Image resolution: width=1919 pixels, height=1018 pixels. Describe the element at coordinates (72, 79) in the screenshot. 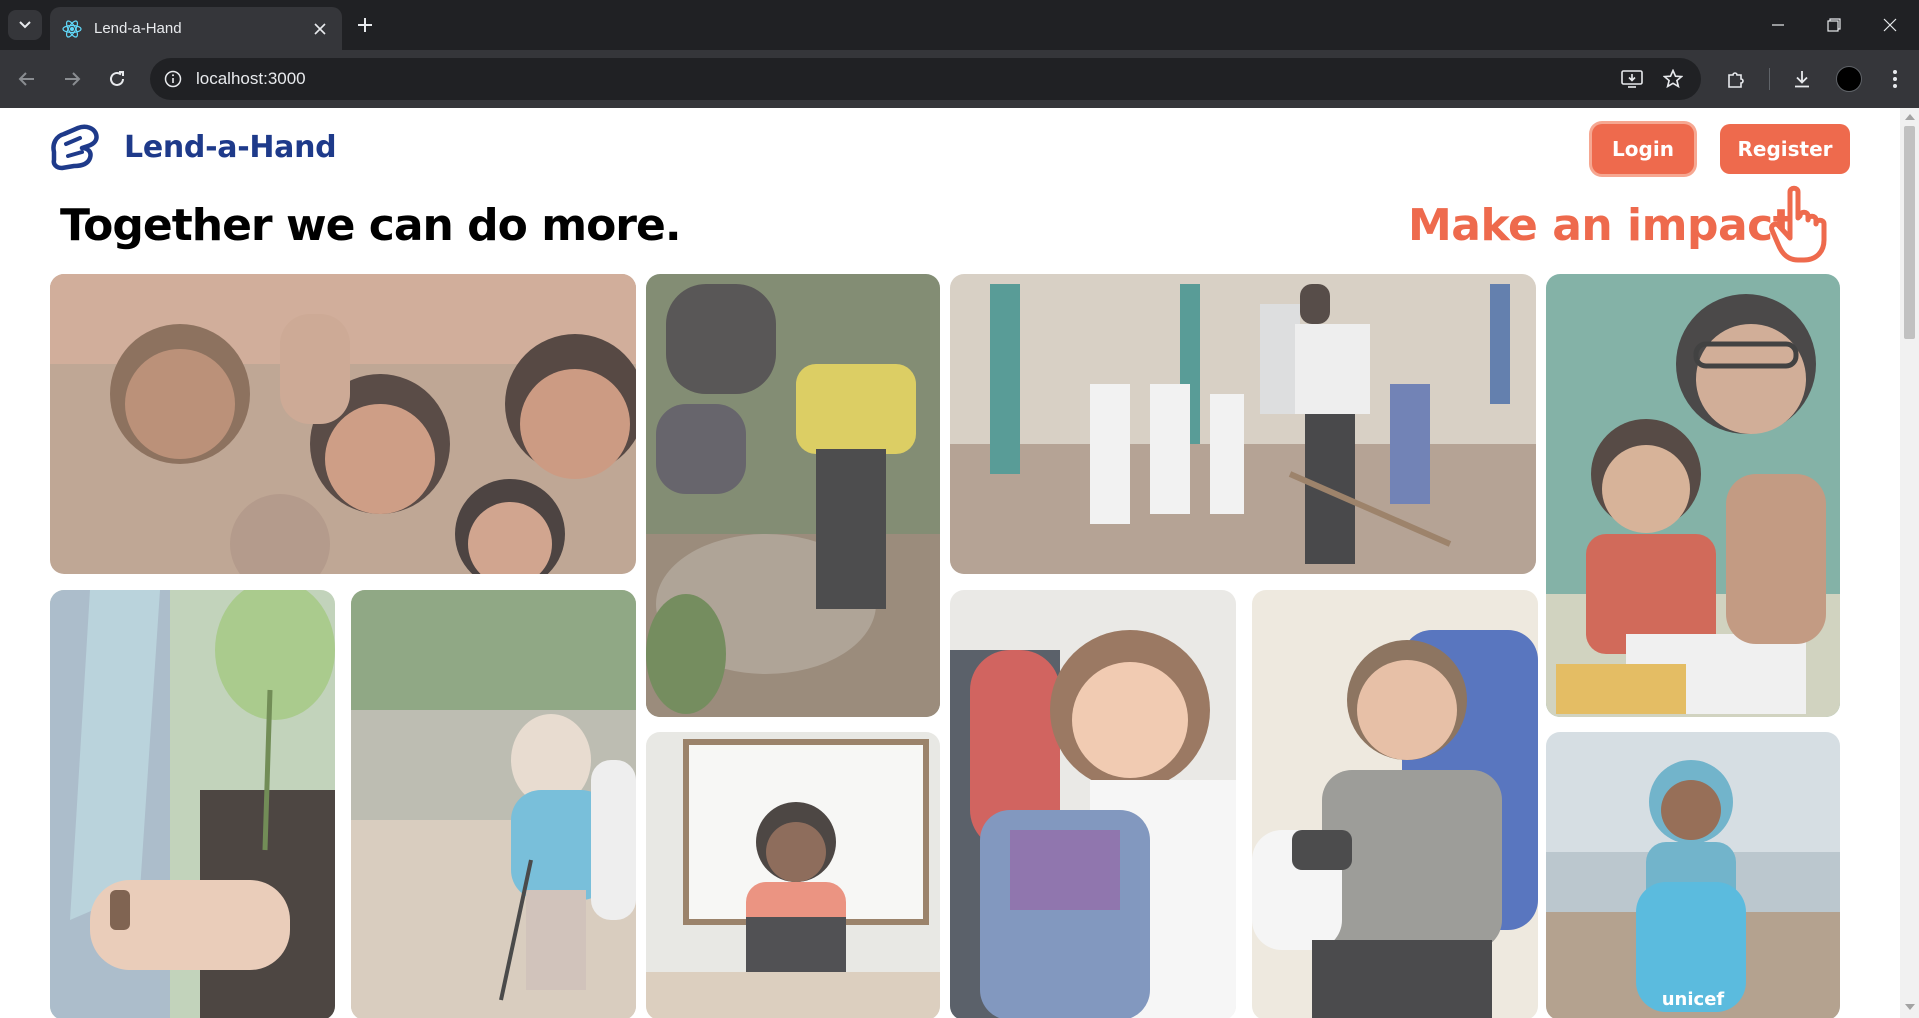

I see `forward-arrow-icon` at that location.